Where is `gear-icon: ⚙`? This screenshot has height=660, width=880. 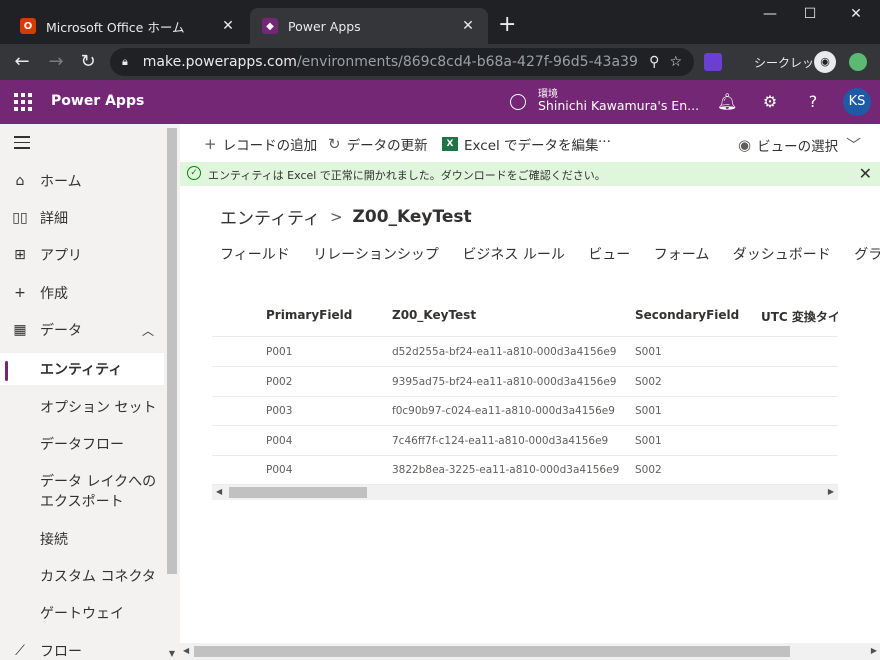
gear-icon: ⚙ is located at coordinates (770, 102).